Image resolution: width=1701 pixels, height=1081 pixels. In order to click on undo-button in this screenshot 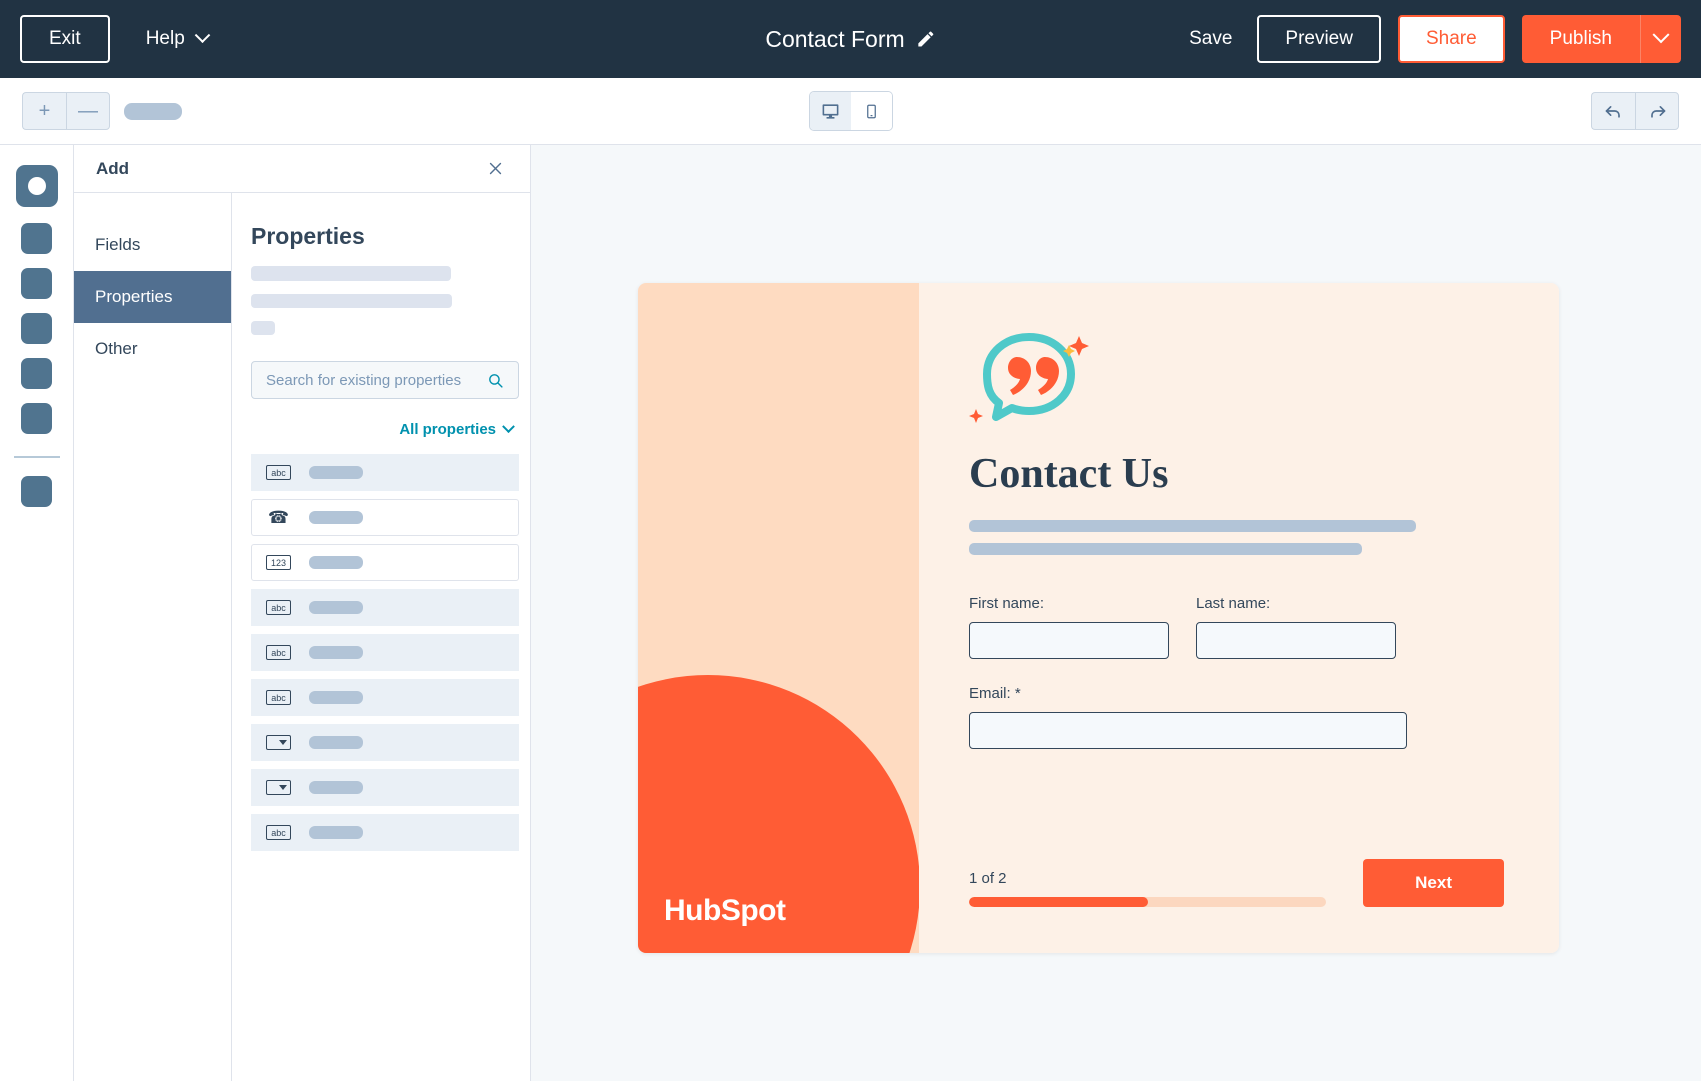, I will do `click(1613, 111)`.